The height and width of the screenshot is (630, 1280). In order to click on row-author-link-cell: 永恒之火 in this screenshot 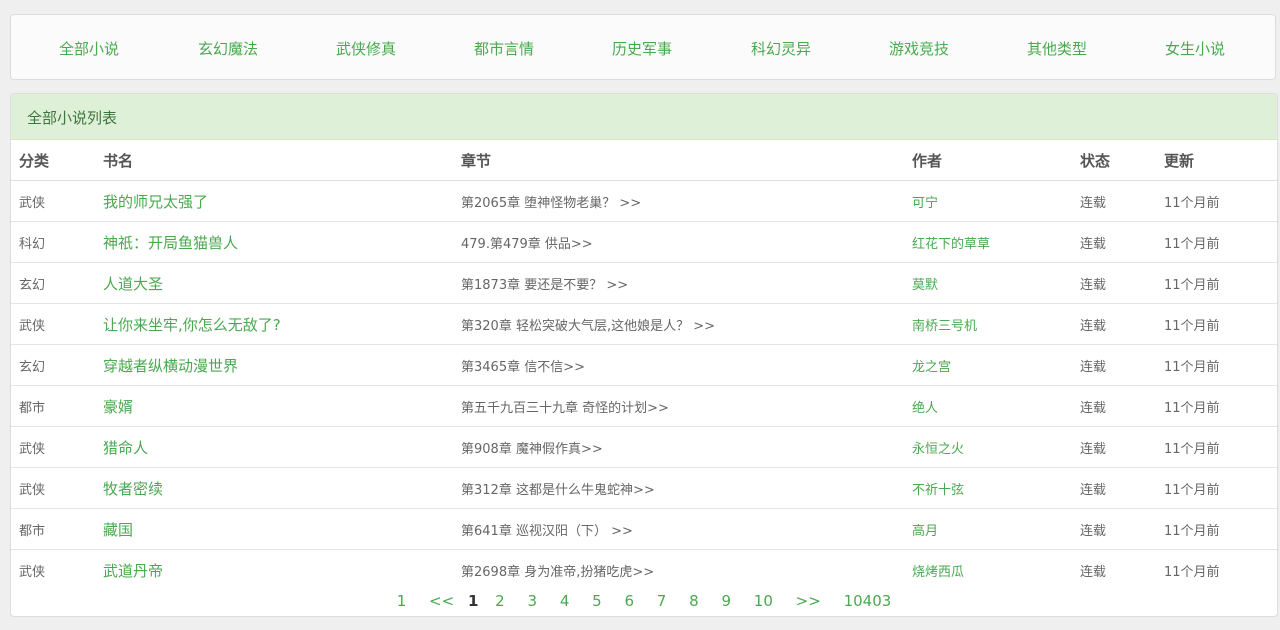, I will do `click(988, 447)`.